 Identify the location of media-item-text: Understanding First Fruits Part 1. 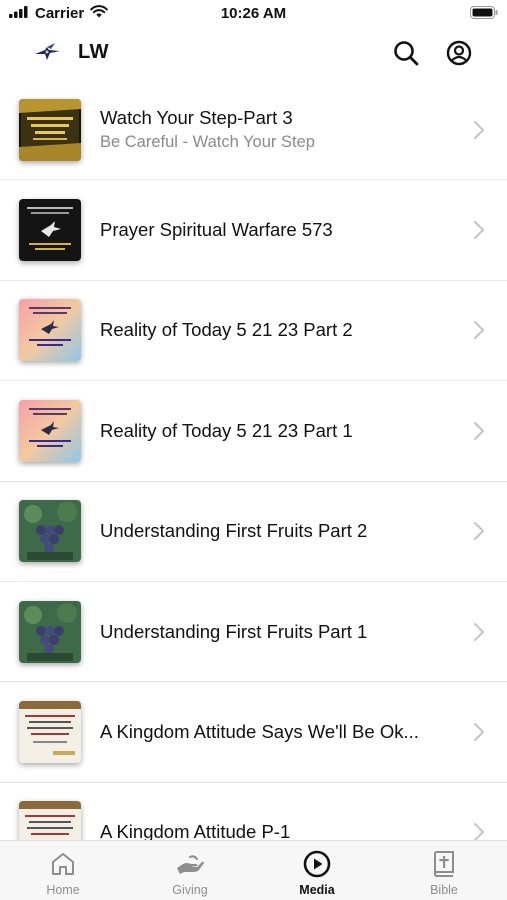
(273, 632).